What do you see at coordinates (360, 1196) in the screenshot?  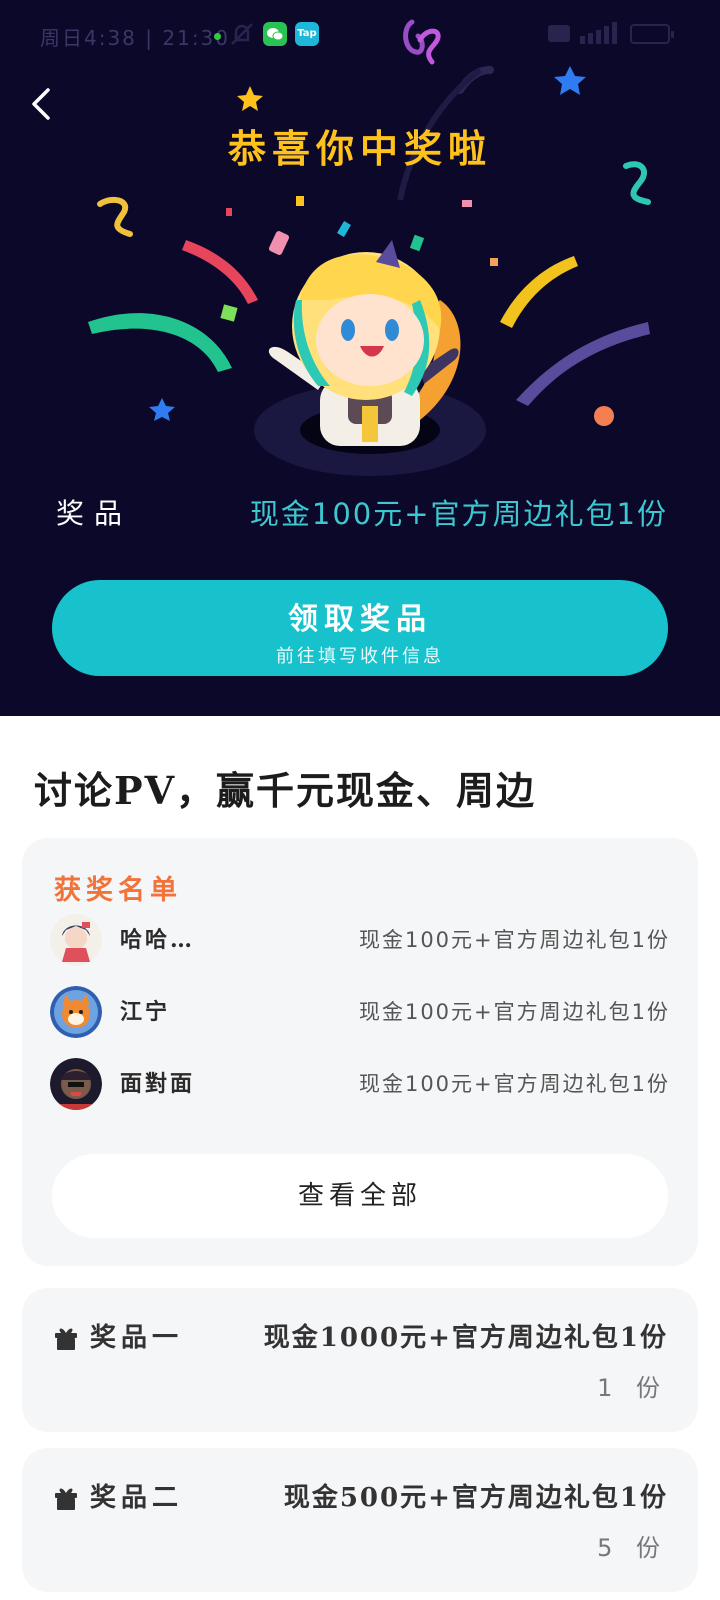 I see `view-all-button: 查看全部` at bounding box center [360, 1196].